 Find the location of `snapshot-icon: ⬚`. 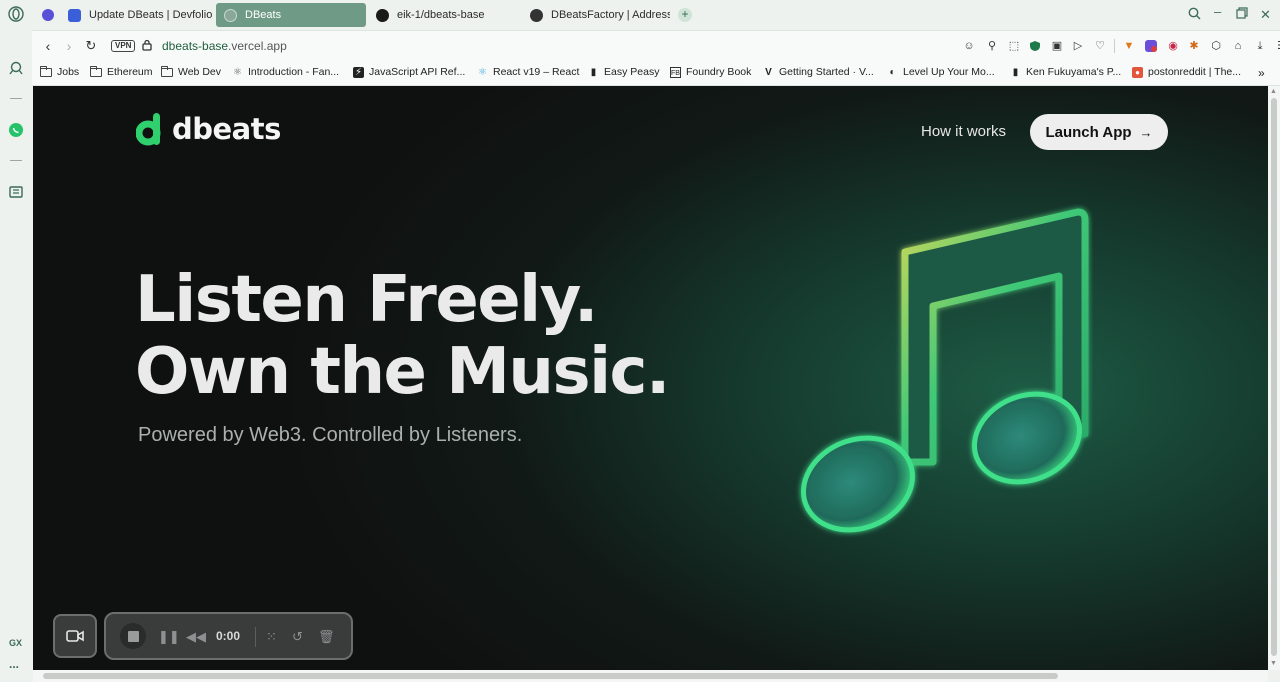

snapshot-icon: ⬚ is located at coordinates (1014, 46).